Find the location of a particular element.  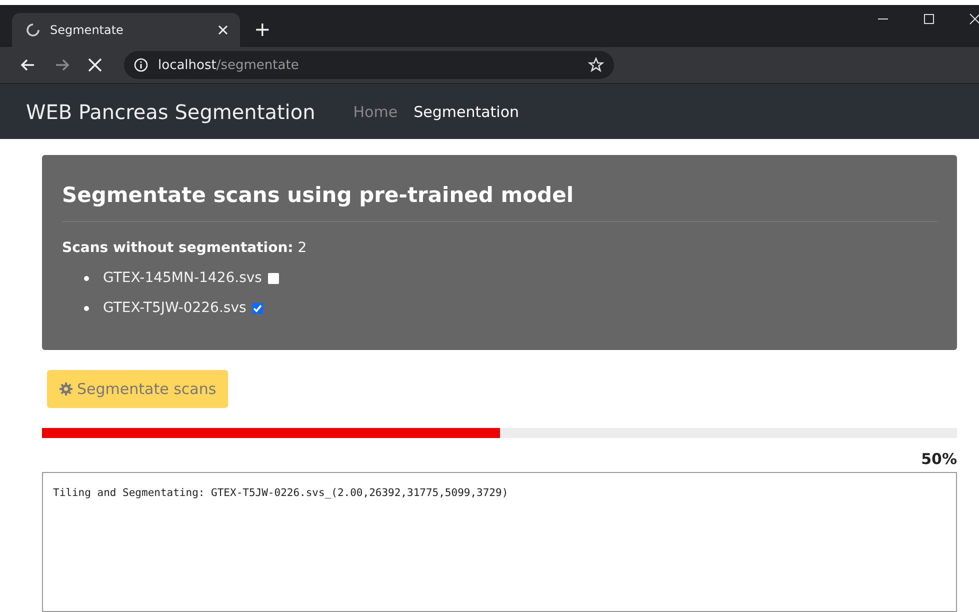

tab-title: Segmentate is located at coordinates (87, 30).